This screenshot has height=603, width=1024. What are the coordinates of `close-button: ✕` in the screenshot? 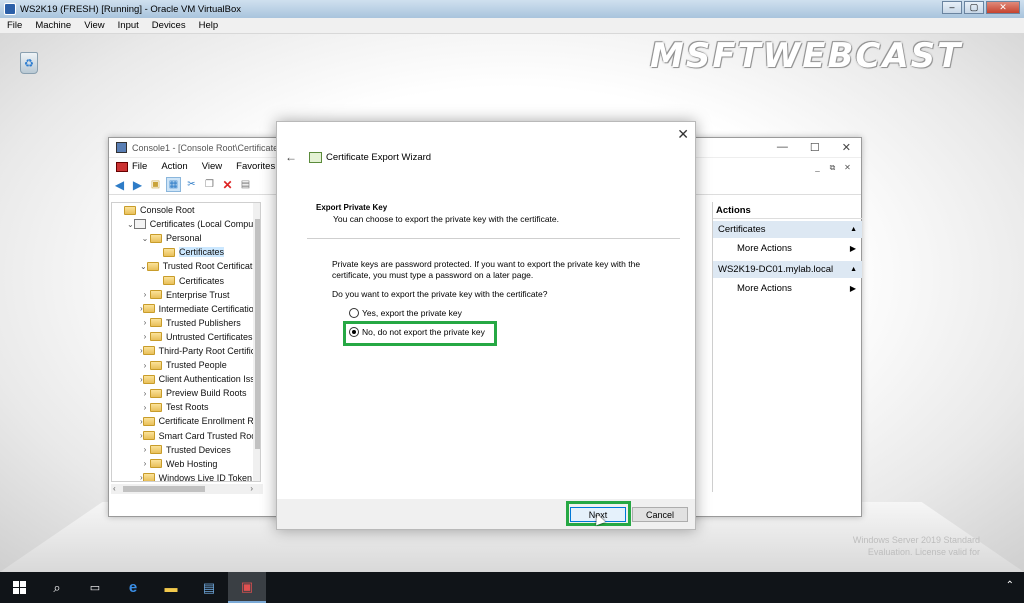 It's located at (1003, 7).